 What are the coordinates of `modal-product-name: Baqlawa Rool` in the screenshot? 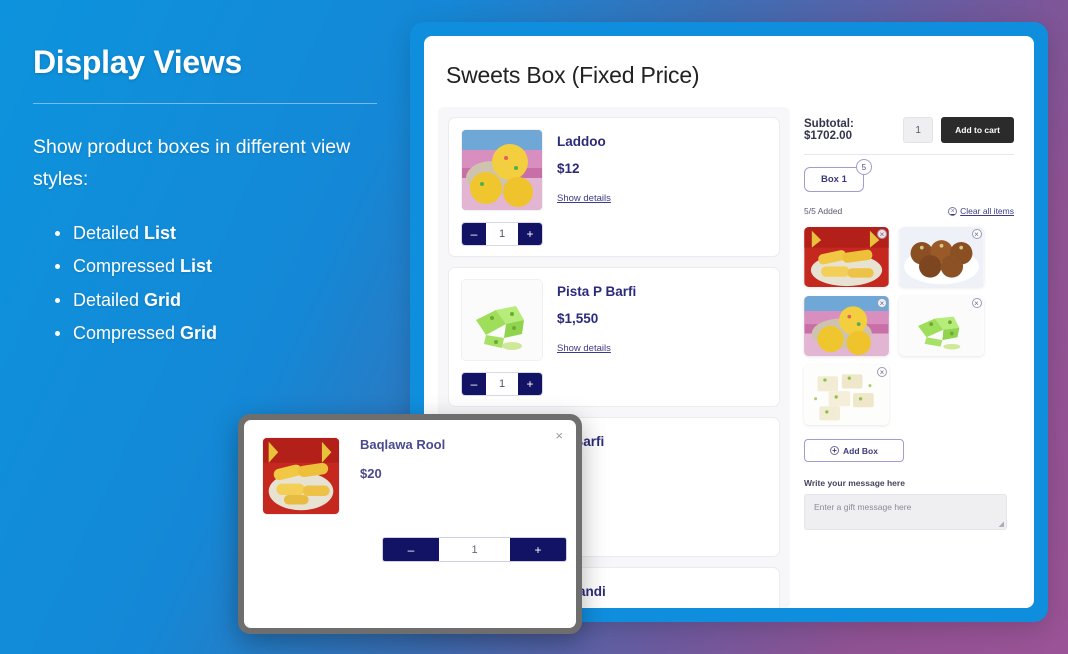 It's located at (403, 444).